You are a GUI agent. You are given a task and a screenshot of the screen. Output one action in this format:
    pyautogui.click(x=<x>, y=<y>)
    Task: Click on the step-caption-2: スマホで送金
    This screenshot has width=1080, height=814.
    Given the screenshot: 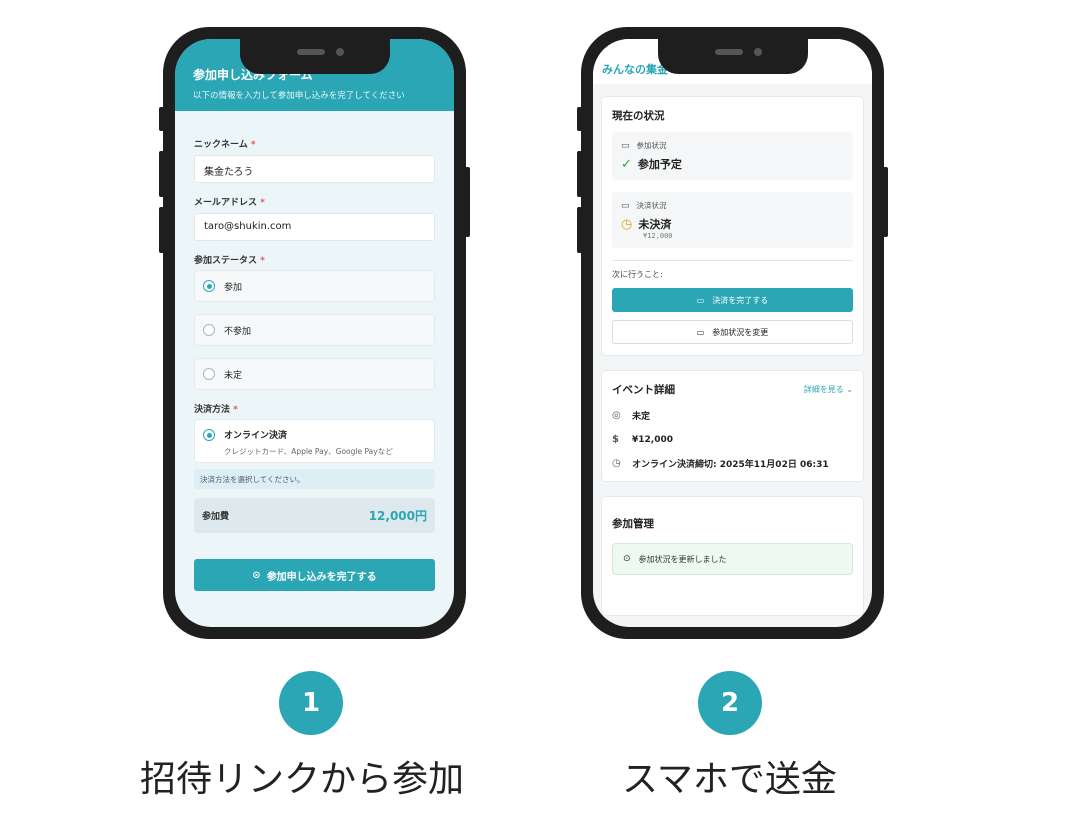 What is the action you would take?
    pyautogui.click(x=729, y=779)
    